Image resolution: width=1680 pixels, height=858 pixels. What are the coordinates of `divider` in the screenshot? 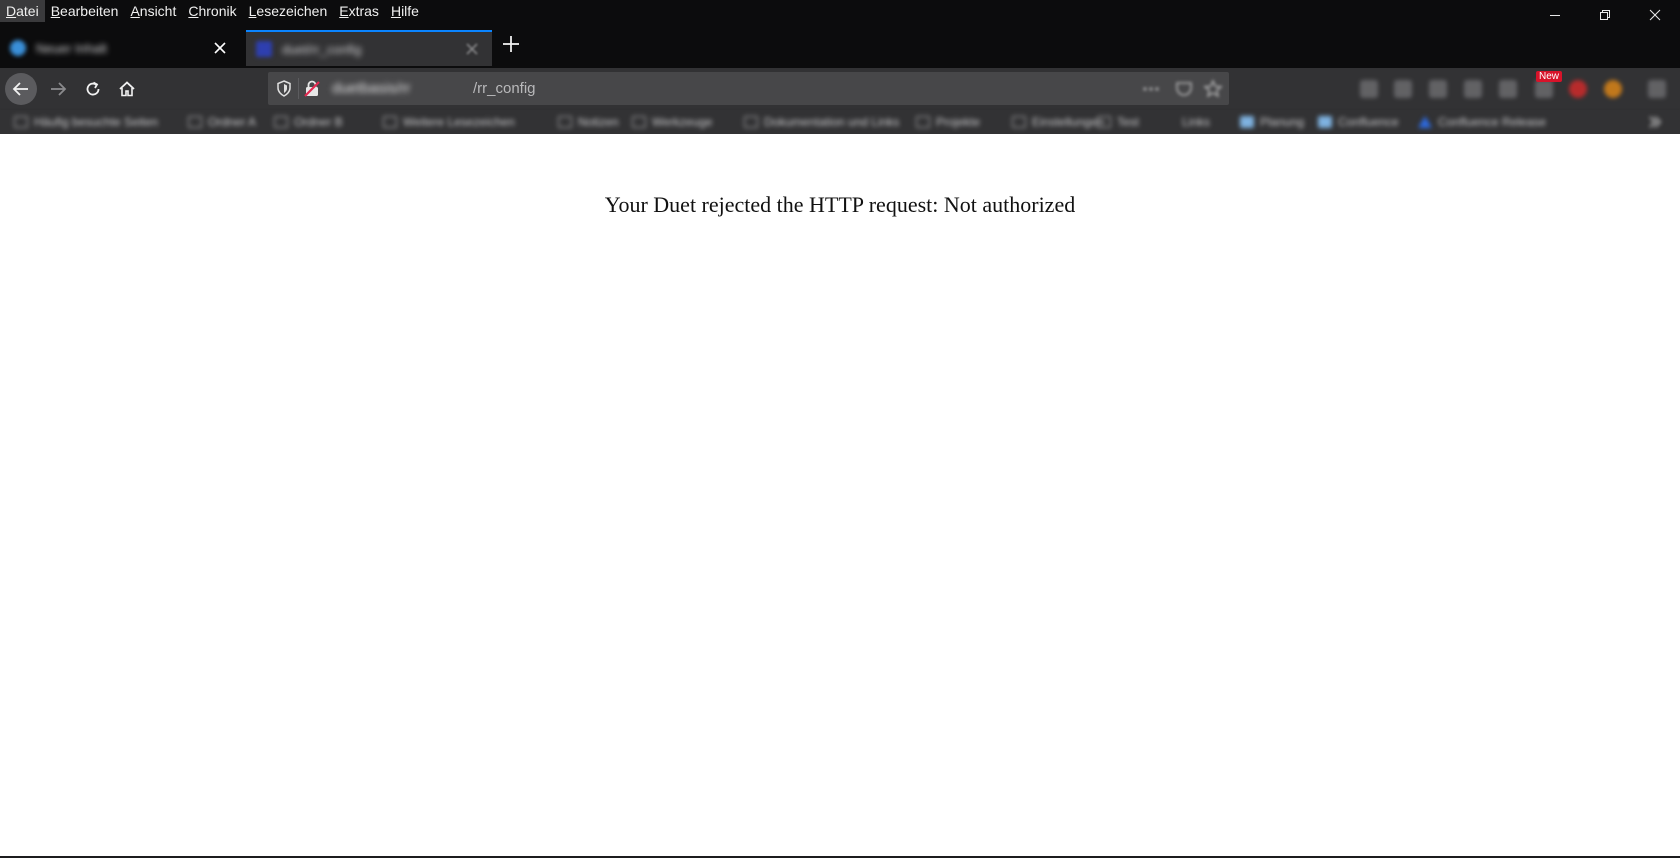 It's located at (298, 88).